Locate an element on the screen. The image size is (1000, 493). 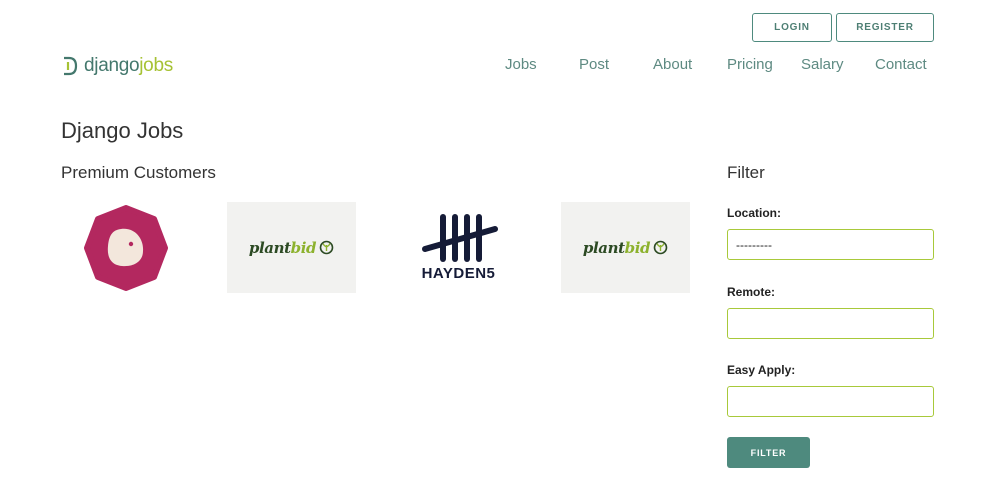
customer-tile-3: HAYDEN5 is located at coordinates (458, 247).